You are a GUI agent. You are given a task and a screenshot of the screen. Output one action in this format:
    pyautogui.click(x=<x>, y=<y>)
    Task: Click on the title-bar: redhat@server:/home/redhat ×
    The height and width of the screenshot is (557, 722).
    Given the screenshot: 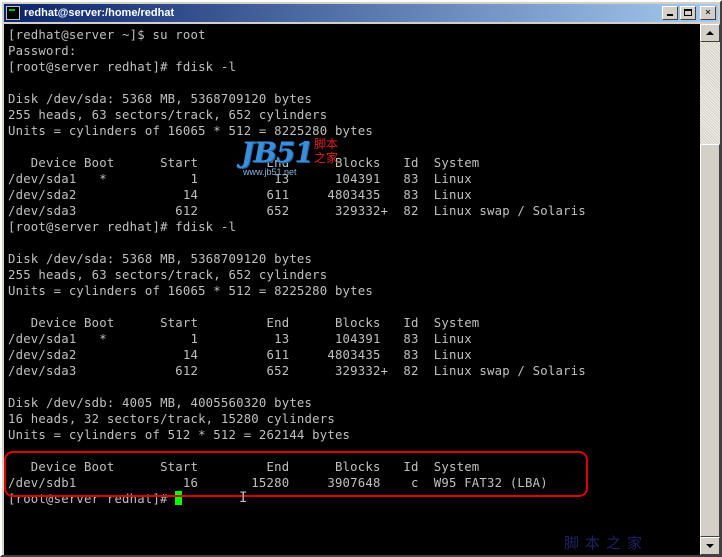 What is the action you would take?
    pyautogui.click(x=361, y=13)
    